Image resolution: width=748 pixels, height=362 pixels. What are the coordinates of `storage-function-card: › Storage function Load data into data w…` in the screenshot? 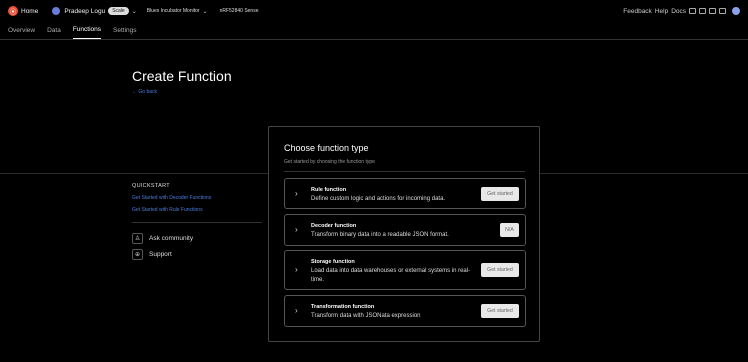 It's located at (405, 270).